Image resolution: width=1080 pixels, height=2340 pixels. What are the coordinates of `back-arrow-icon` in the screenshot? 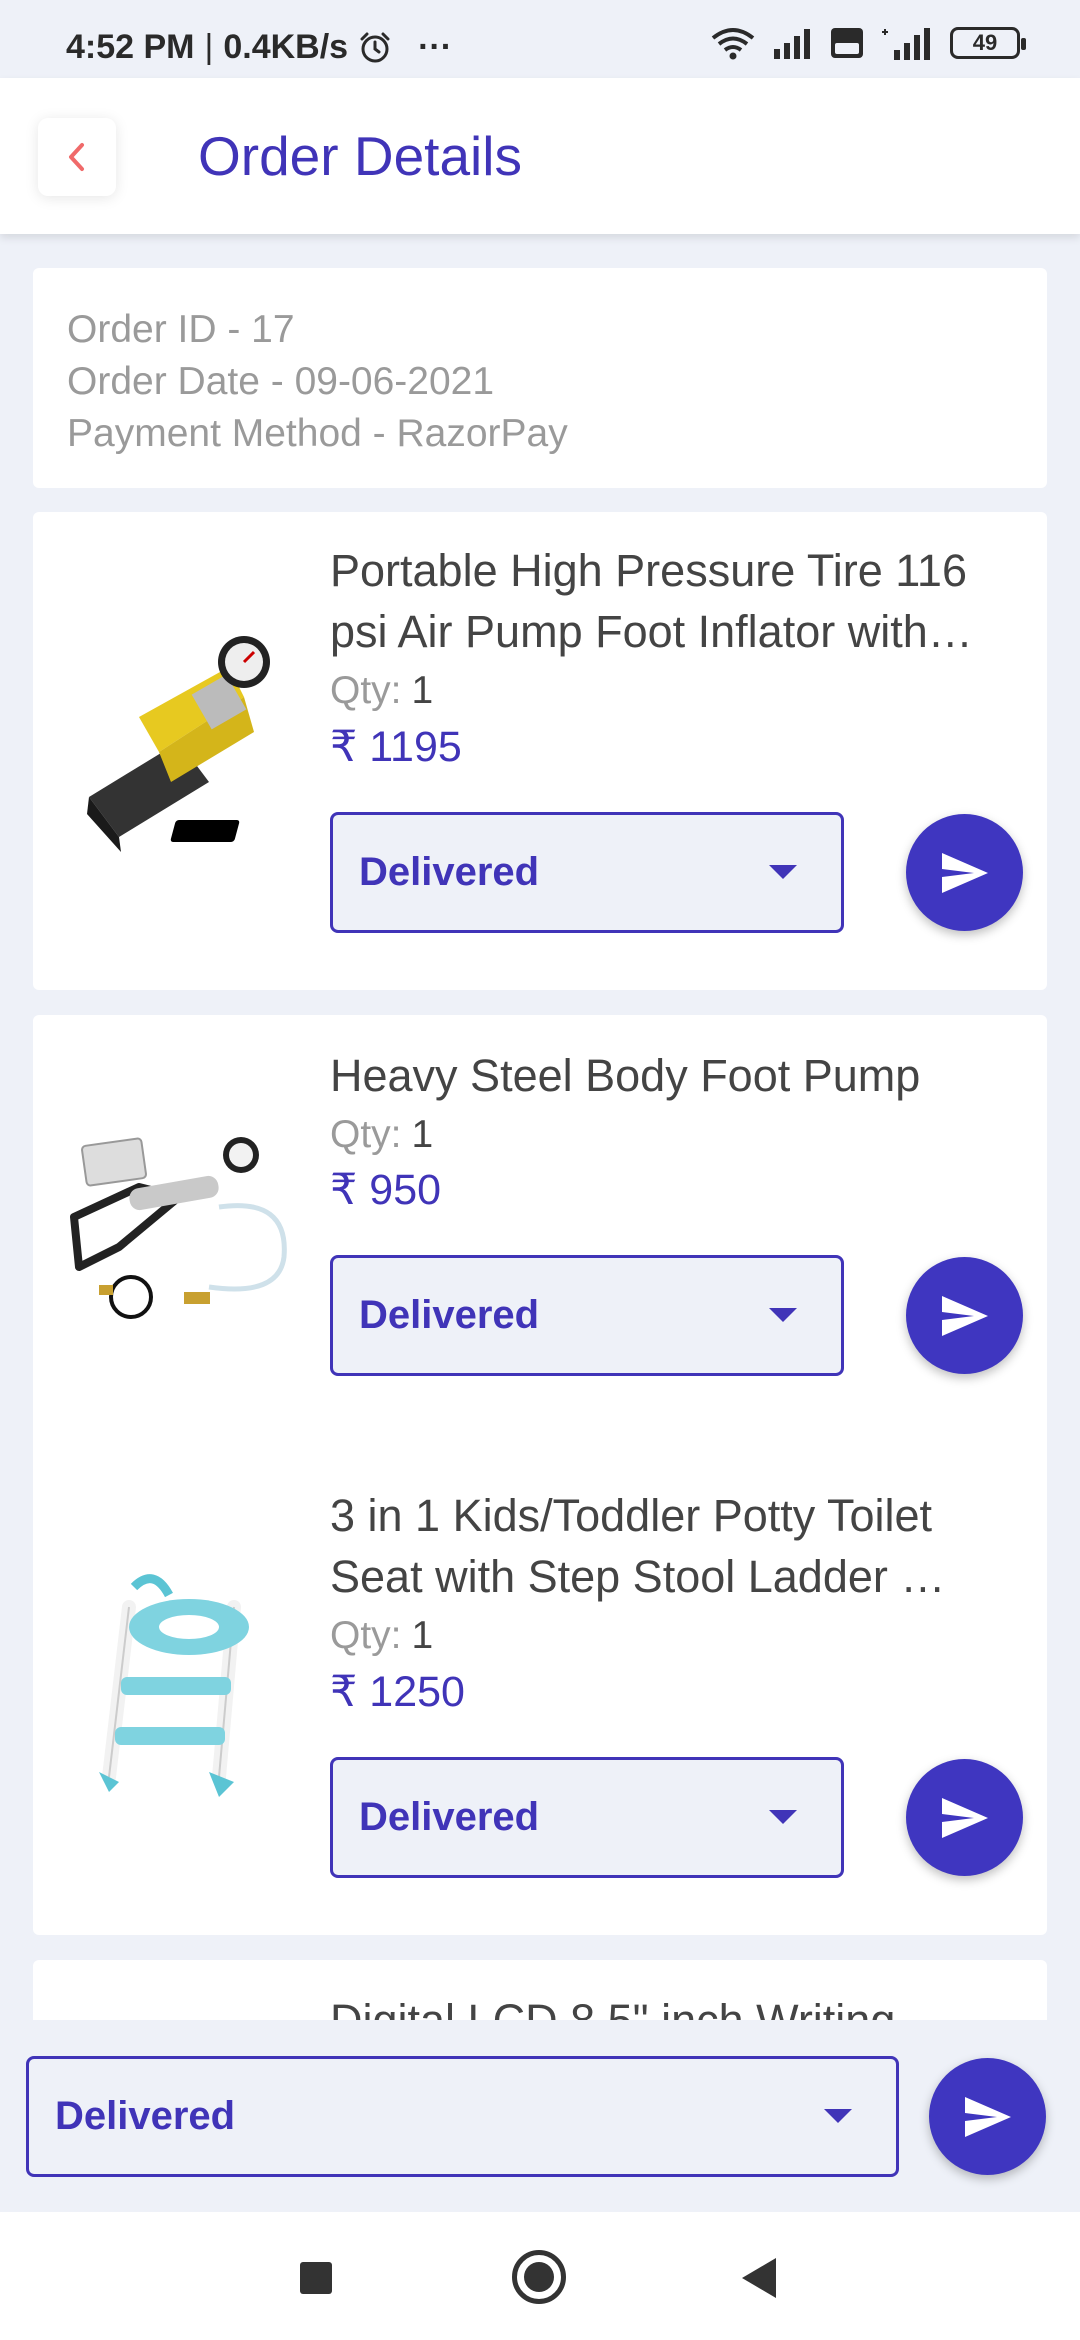 It's located at (76, 157).